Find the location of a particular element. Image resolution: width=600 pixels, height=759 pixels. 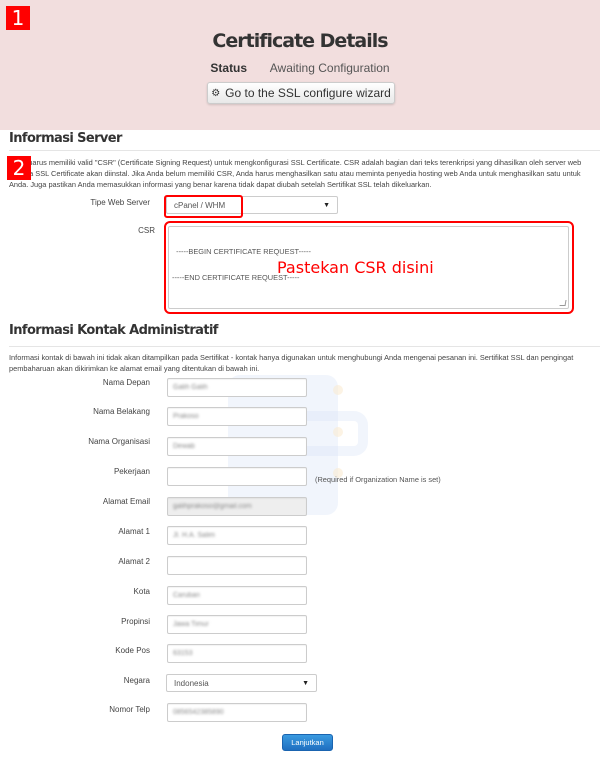

gear-icon: ⚙ is located at coordinates (216, 93).